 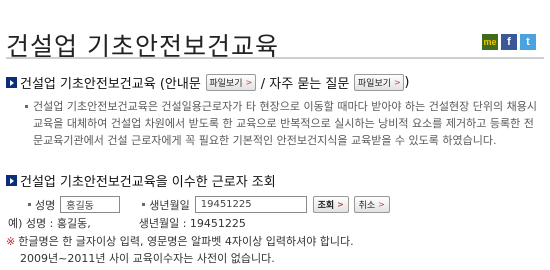 What do you see at coordinates (407, 82) in the screenshot?
I see `close-paren: )` at bounding box center [407, 82].